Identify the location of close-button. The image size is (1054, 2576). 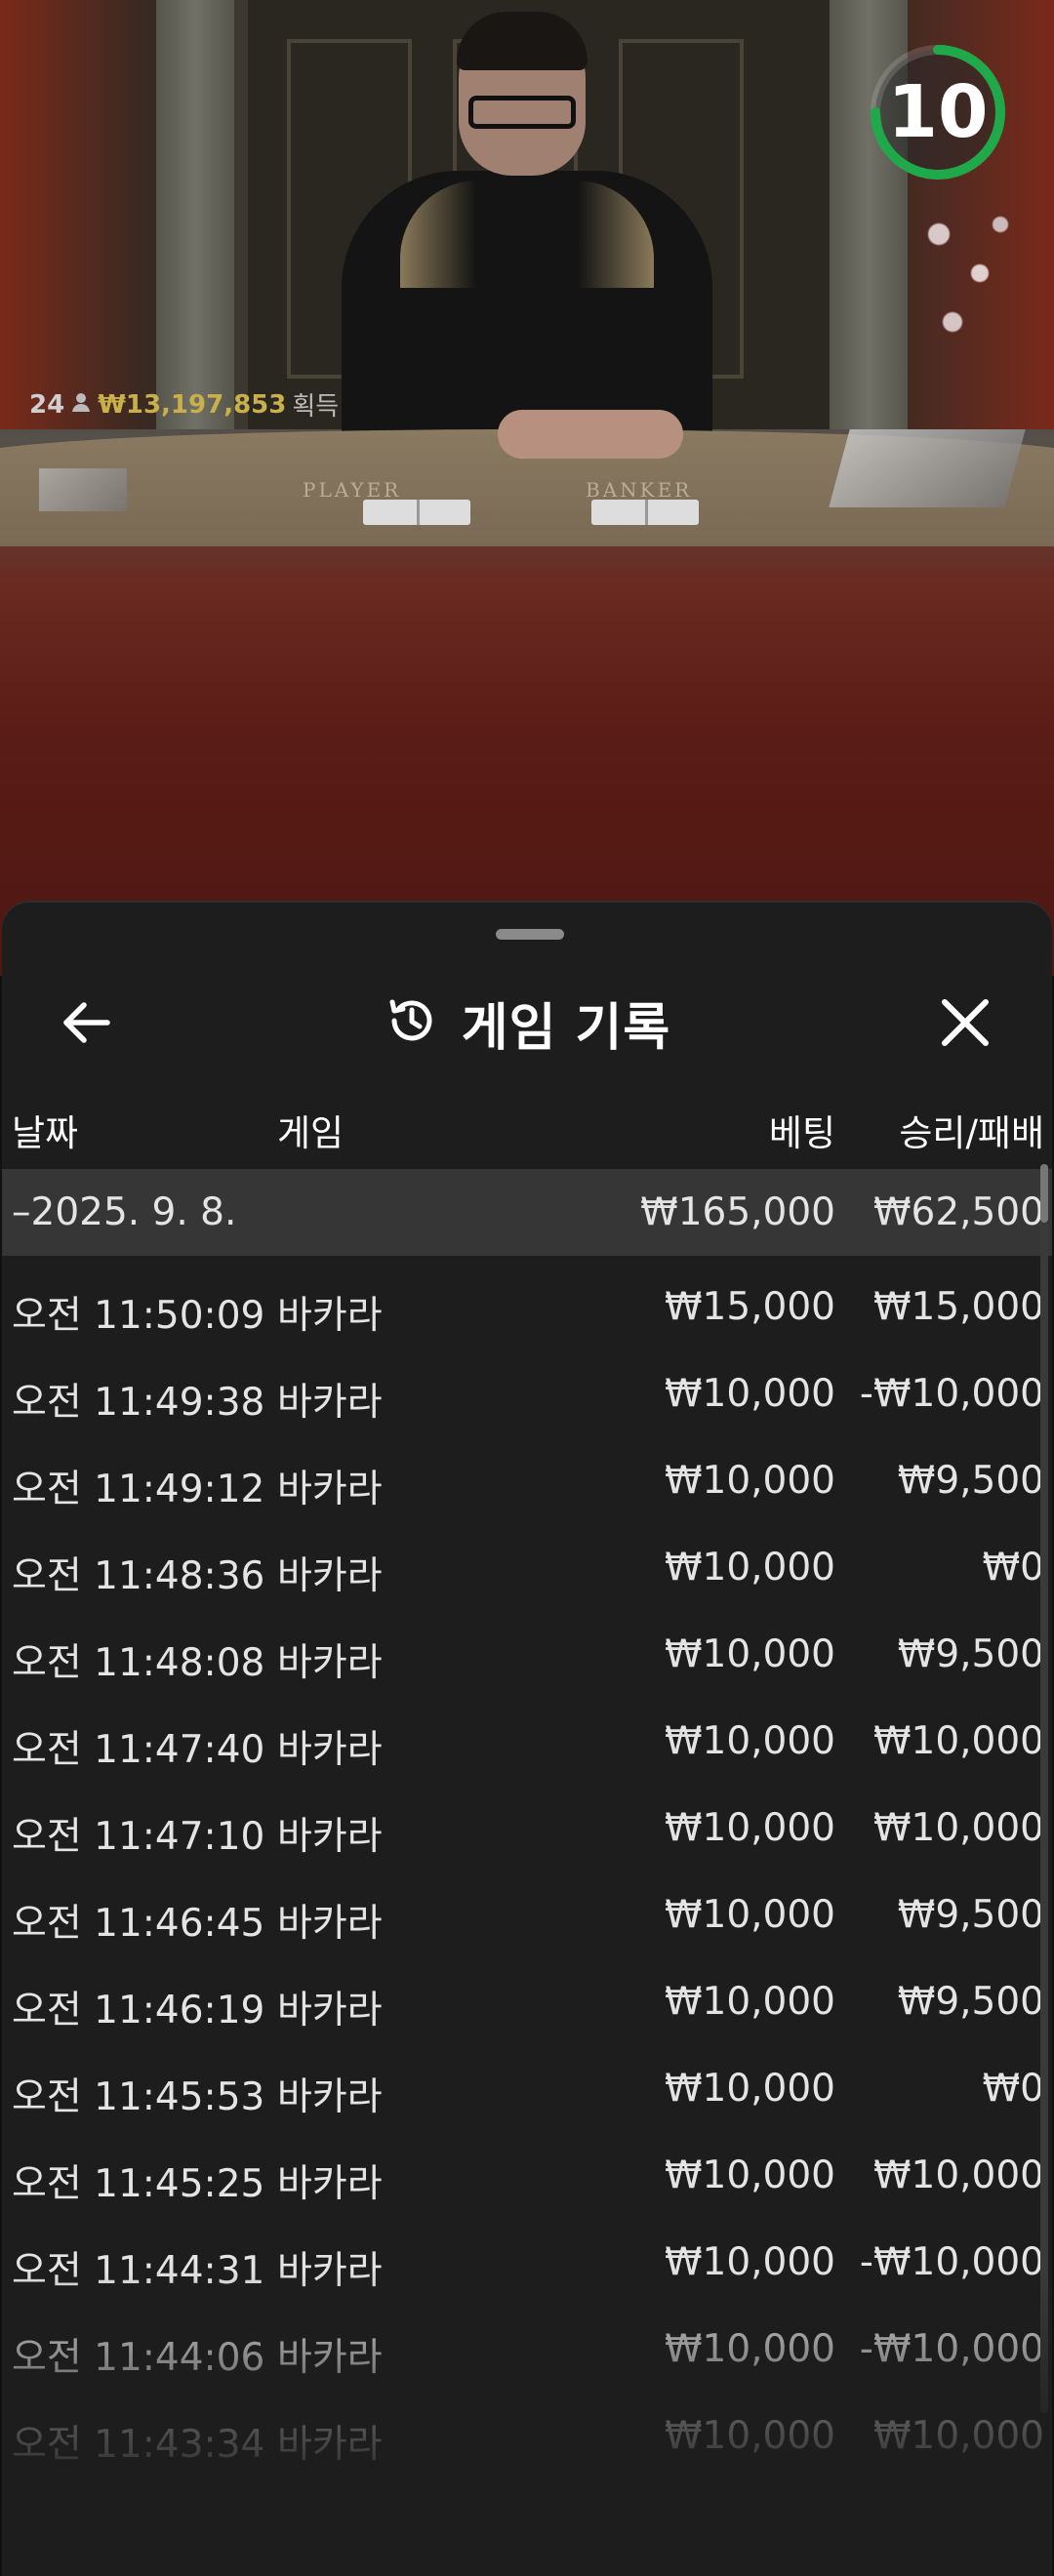
(965, 1024).